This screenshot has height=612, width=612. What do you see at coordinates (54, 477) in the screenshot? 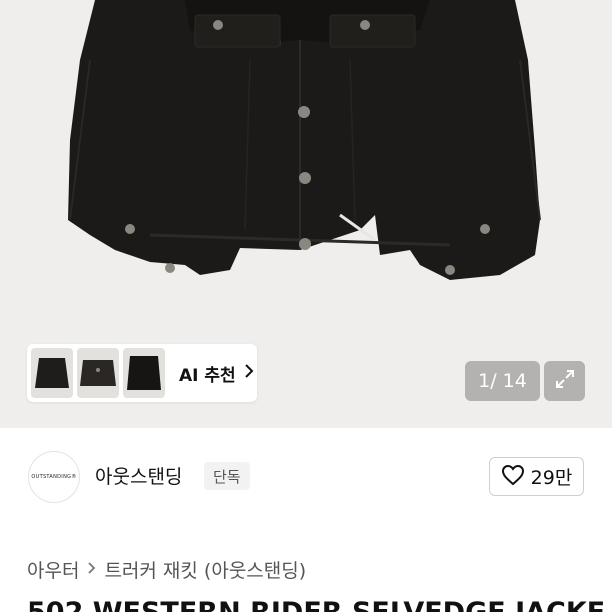
I see `shop-logo: OUTSTANDING®` at bounding box center [54, 477].